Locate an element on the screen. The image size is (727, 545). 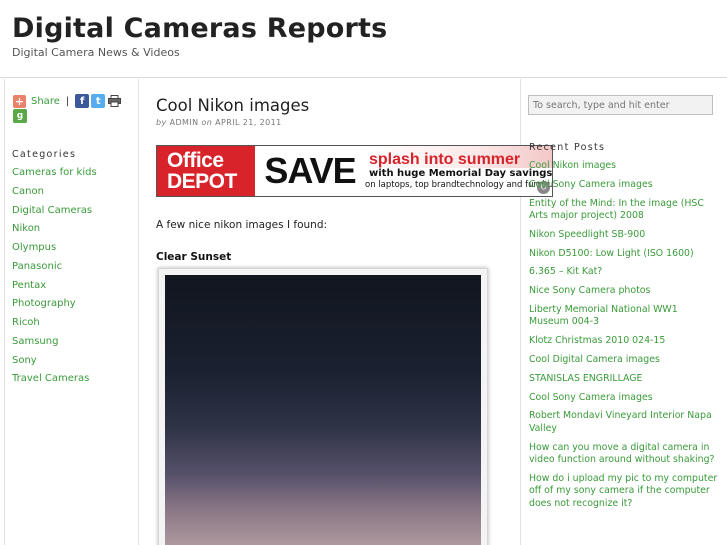
facebook-icon: f is located at coordinates (82, 101).